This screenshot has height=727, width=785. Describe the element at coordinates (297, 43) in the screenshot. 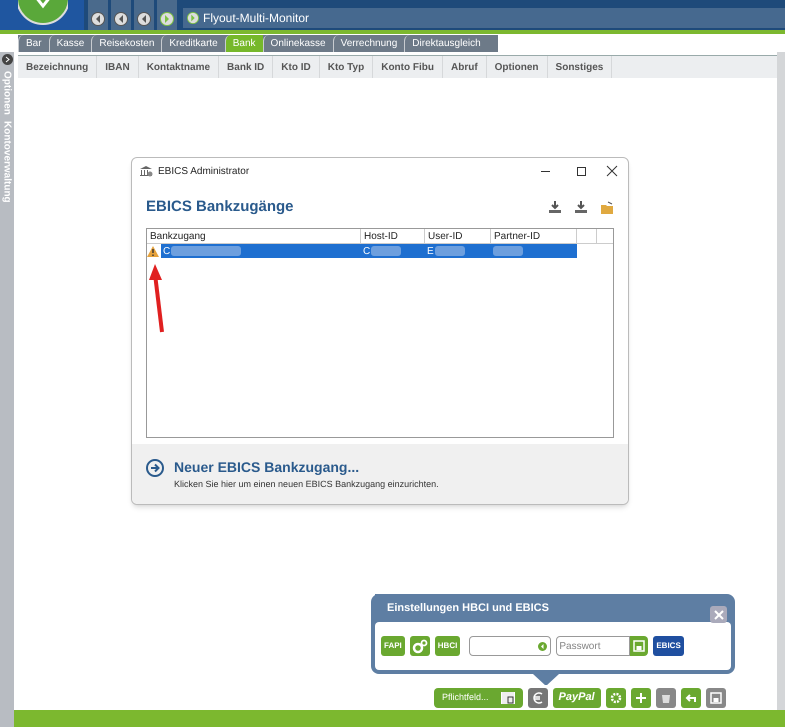

I see `tab: Onlinekasse` at that location.